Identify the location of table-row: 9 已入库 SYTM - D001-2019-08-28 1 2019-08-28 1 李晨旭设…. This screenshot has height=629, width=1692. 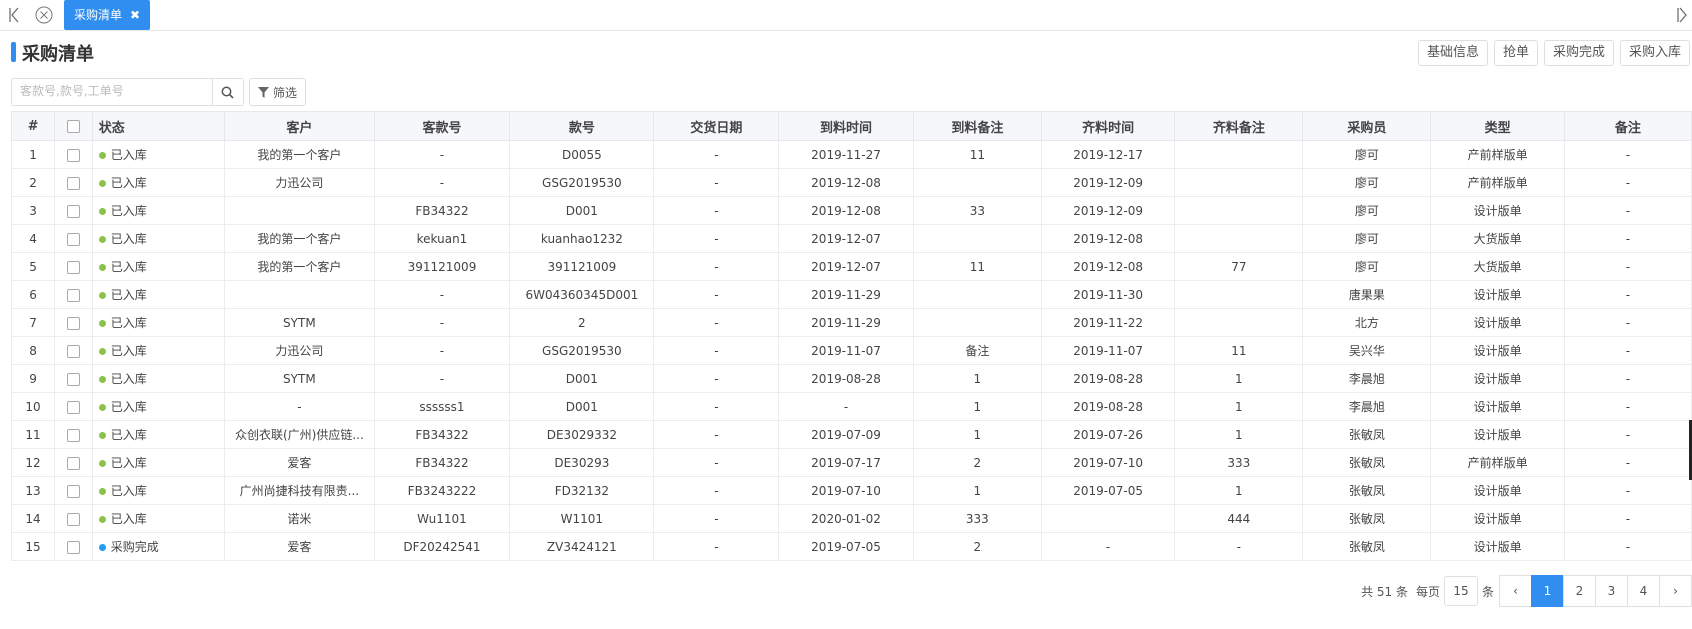
(851, 378).